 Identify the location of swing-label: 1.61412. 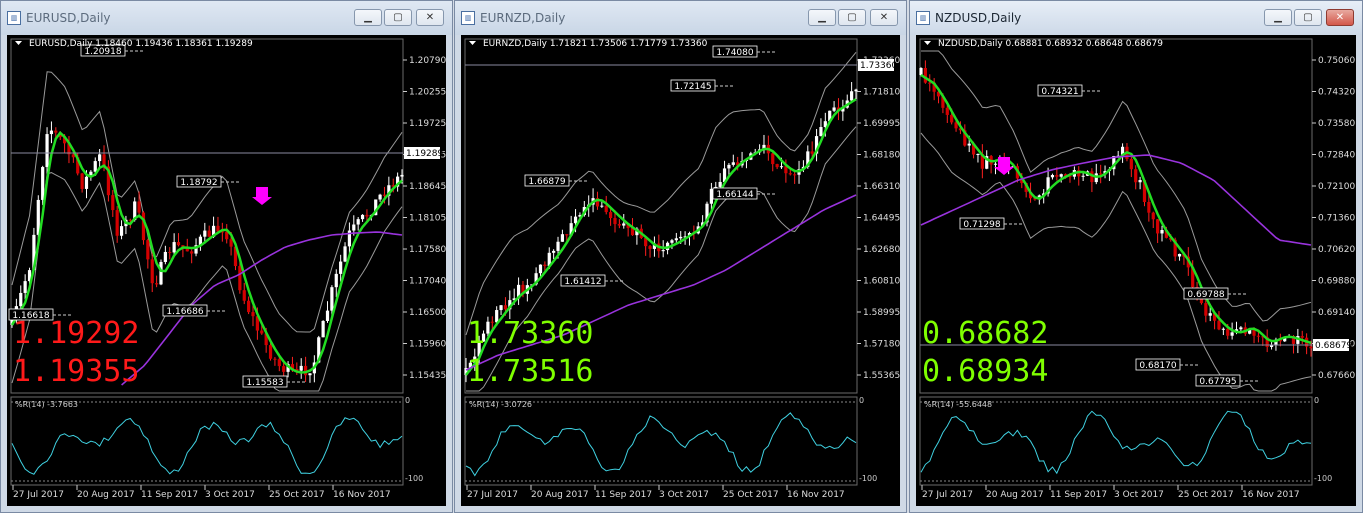
(591, 280).